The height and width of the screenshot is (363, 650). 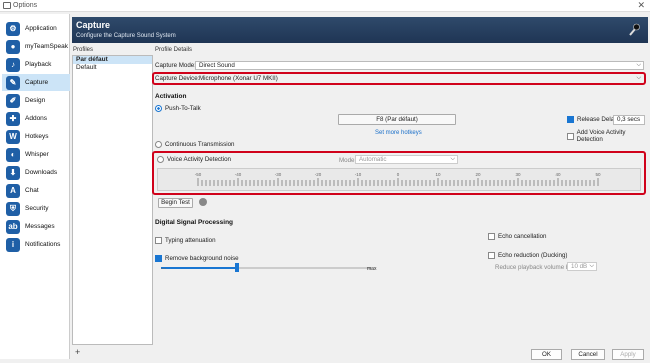 I want to click on continuous-radio, so click(x=158, y=144).